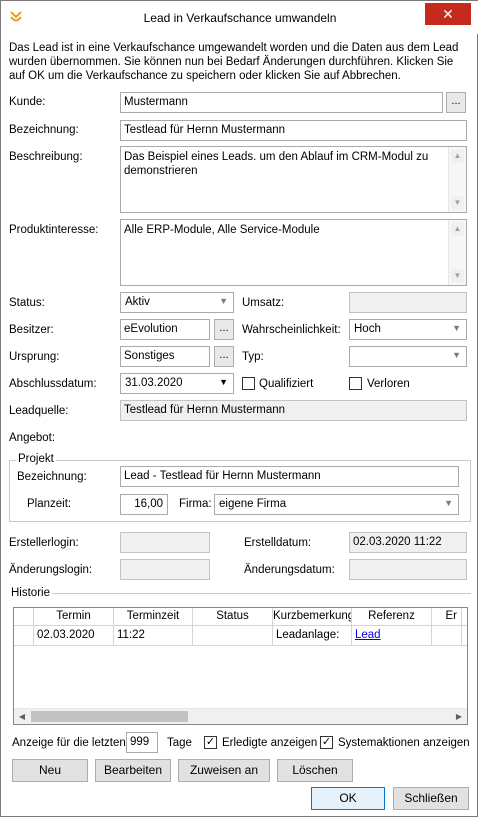  Describe the element at coordinates (144, 504) in the screenshot. I see `planzeit-input: 16,00` at that location.